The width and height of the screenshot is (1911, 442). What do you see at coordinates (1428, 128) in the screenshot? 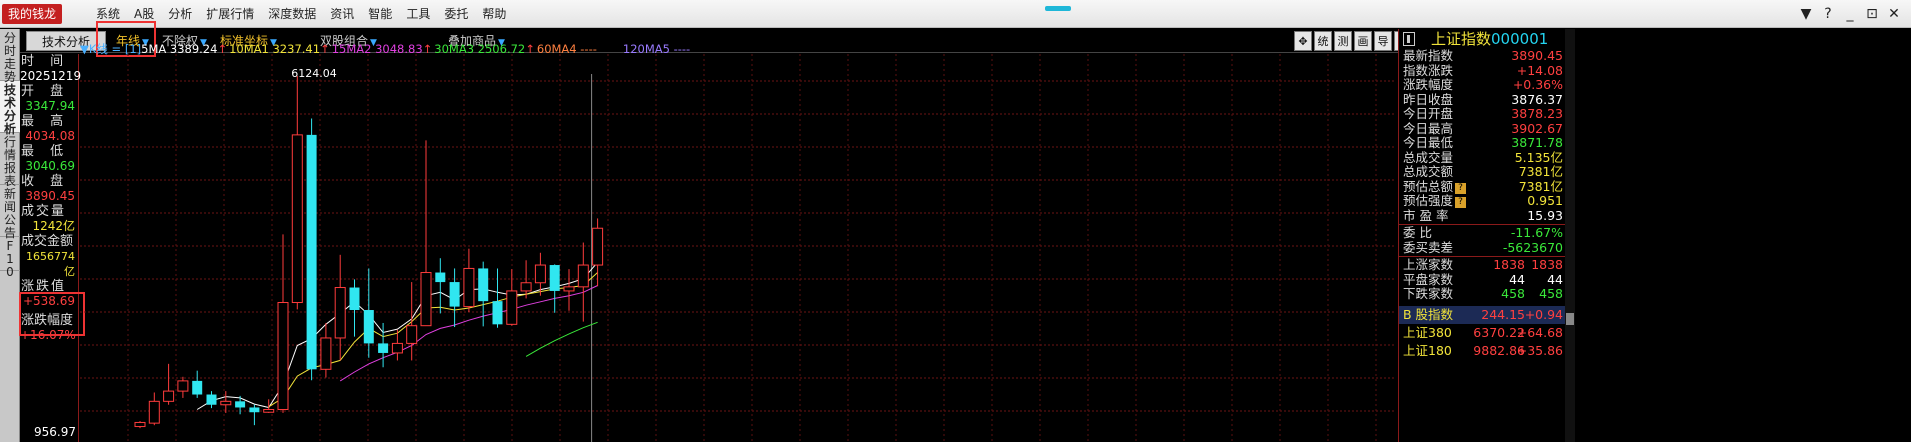
I see `quote-row-label: 今日最高` at bounding box center [1428, 128].